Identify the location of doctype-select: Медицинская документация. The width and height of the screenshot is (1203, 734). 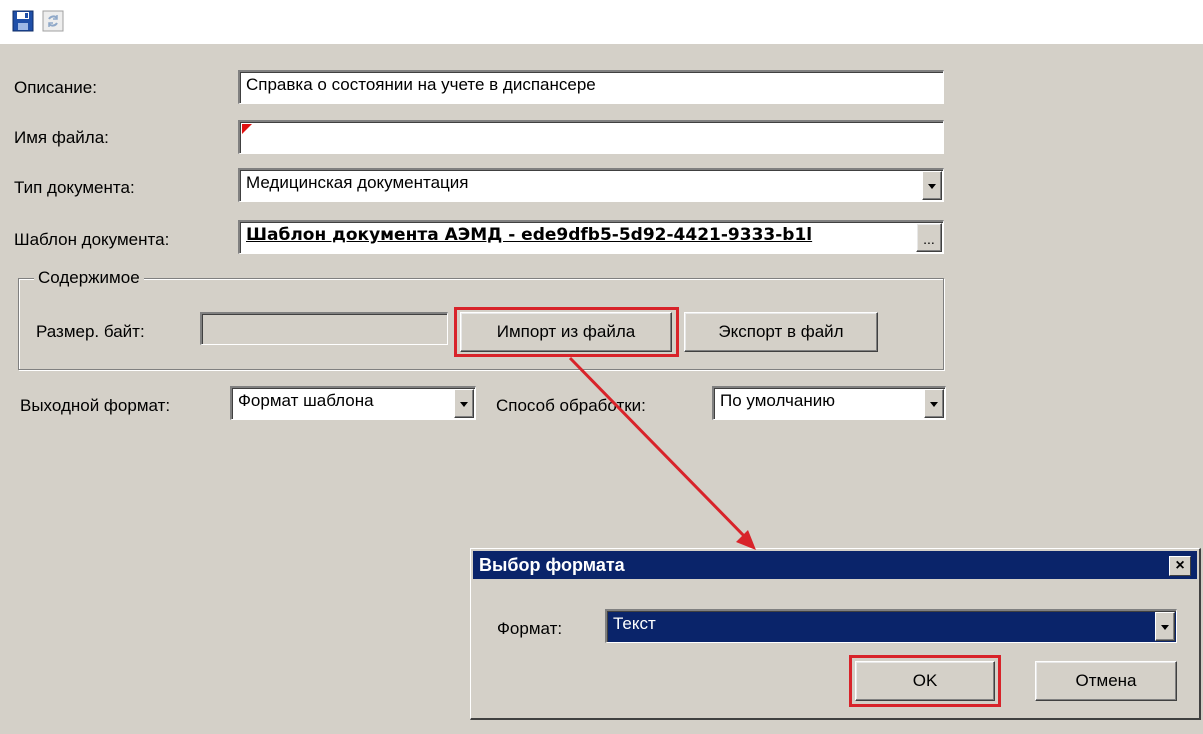
(591, 185).